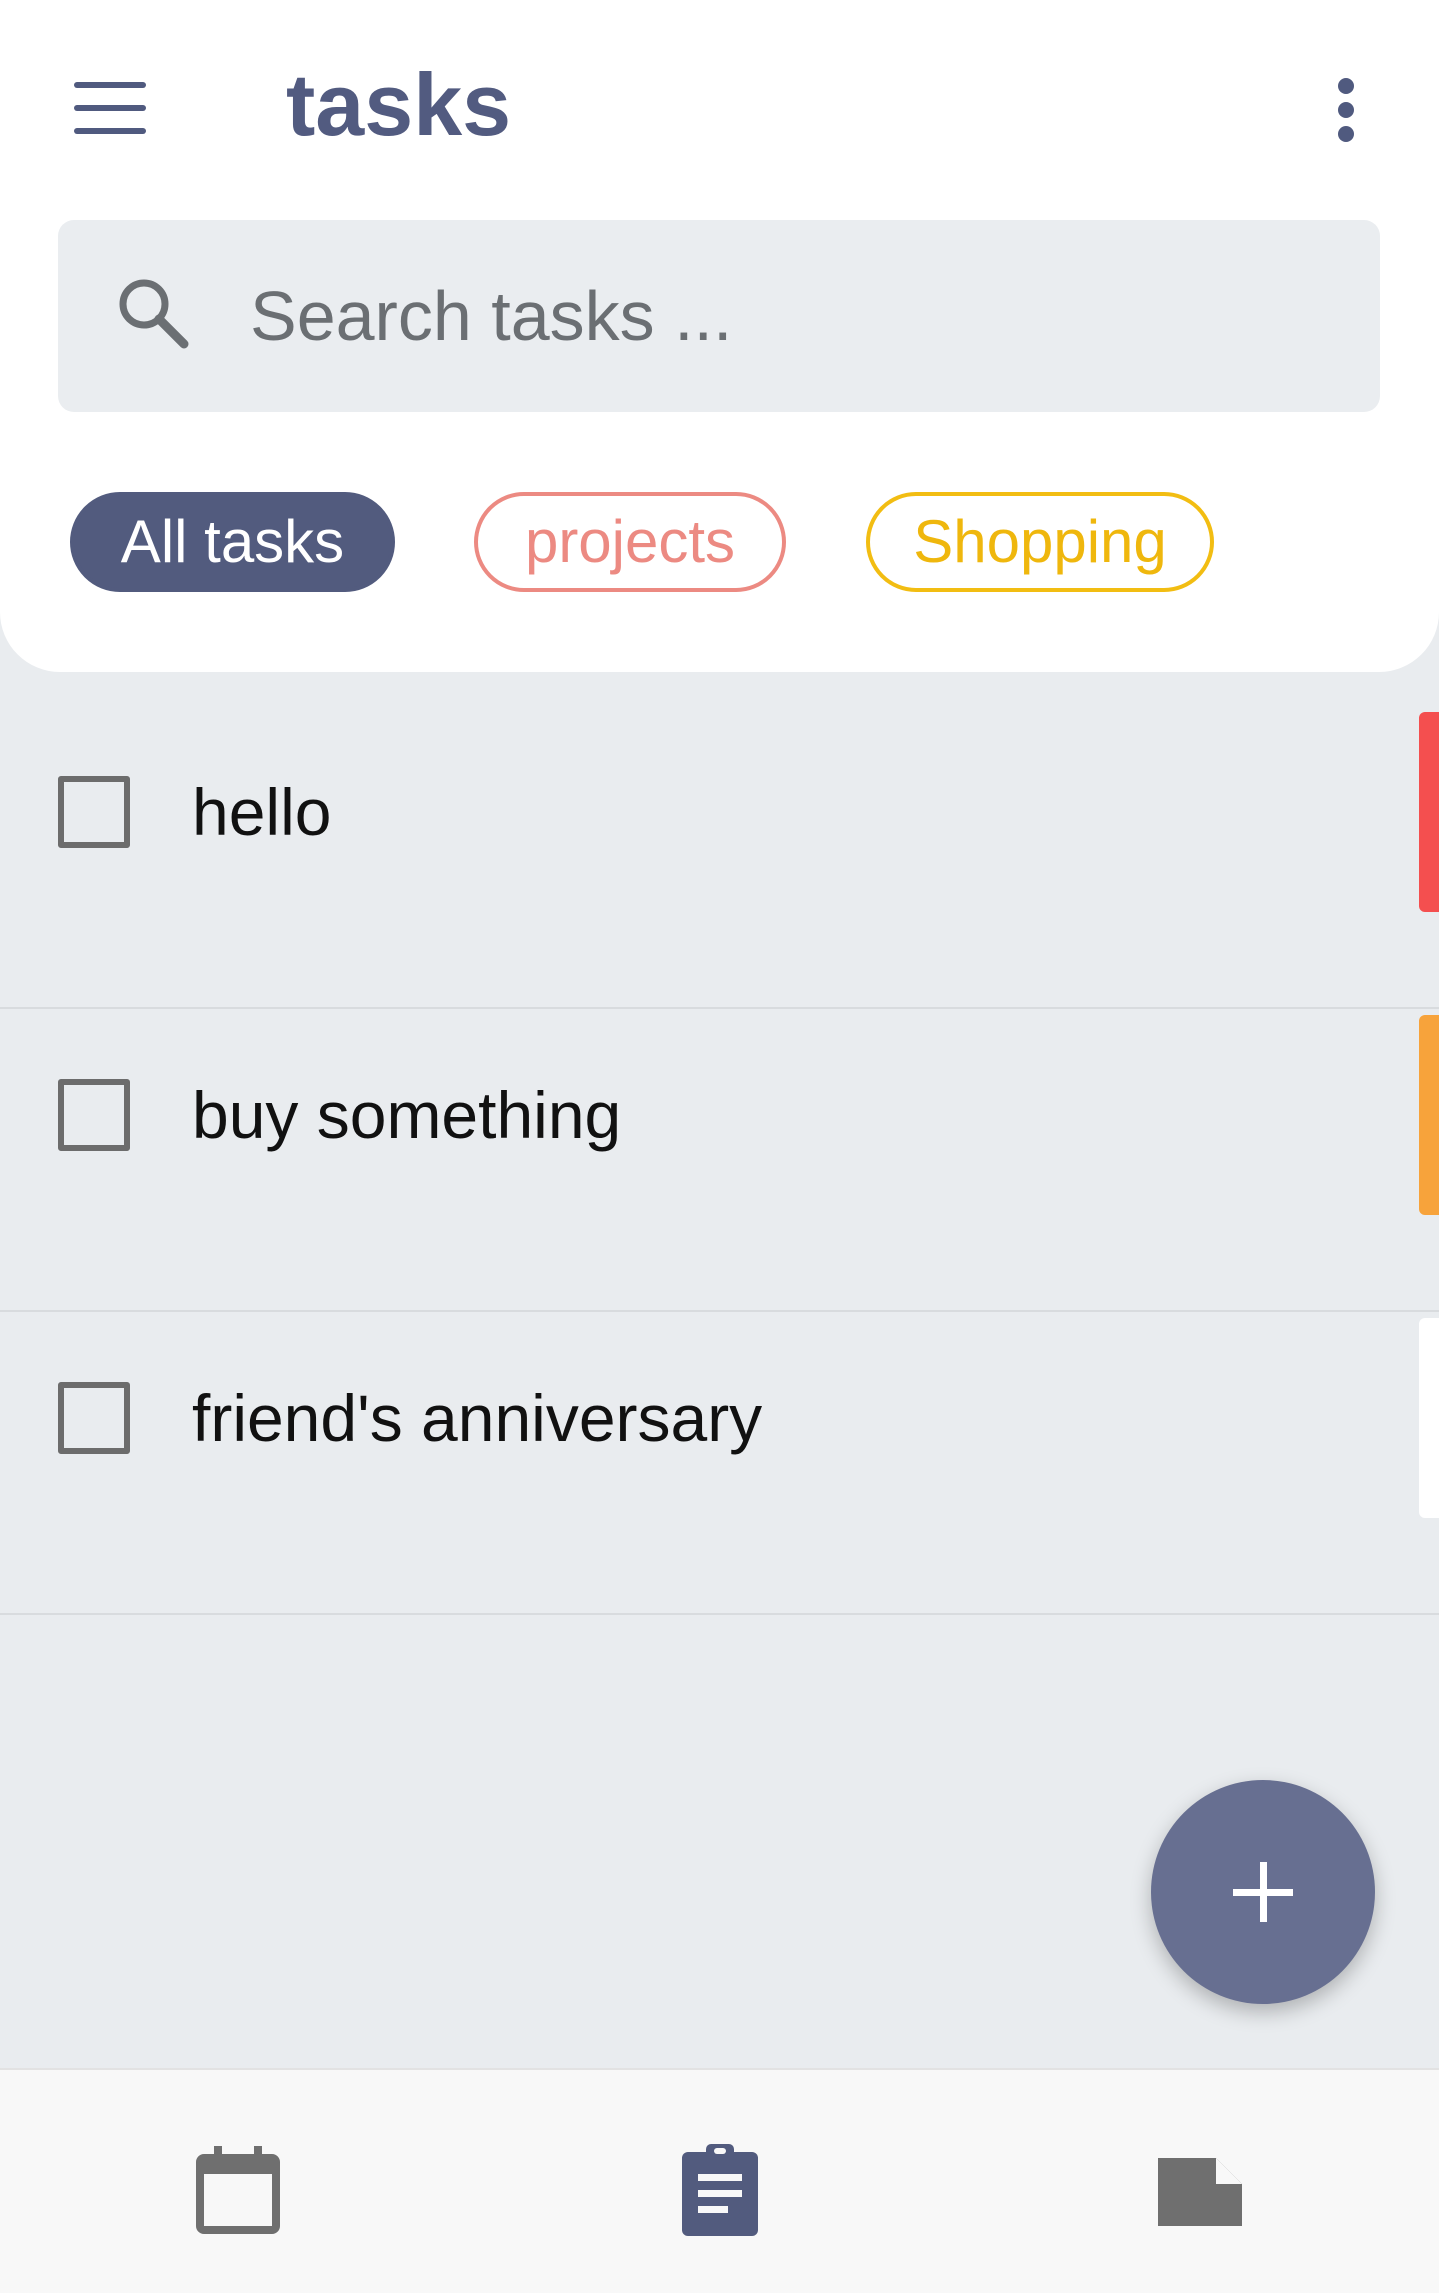 This screenshot has width=1439, height=2293. Describe the element at coordinates (1040, 542) in the screenshot. I see `filter-chip-shopping: Shopping` at that location.